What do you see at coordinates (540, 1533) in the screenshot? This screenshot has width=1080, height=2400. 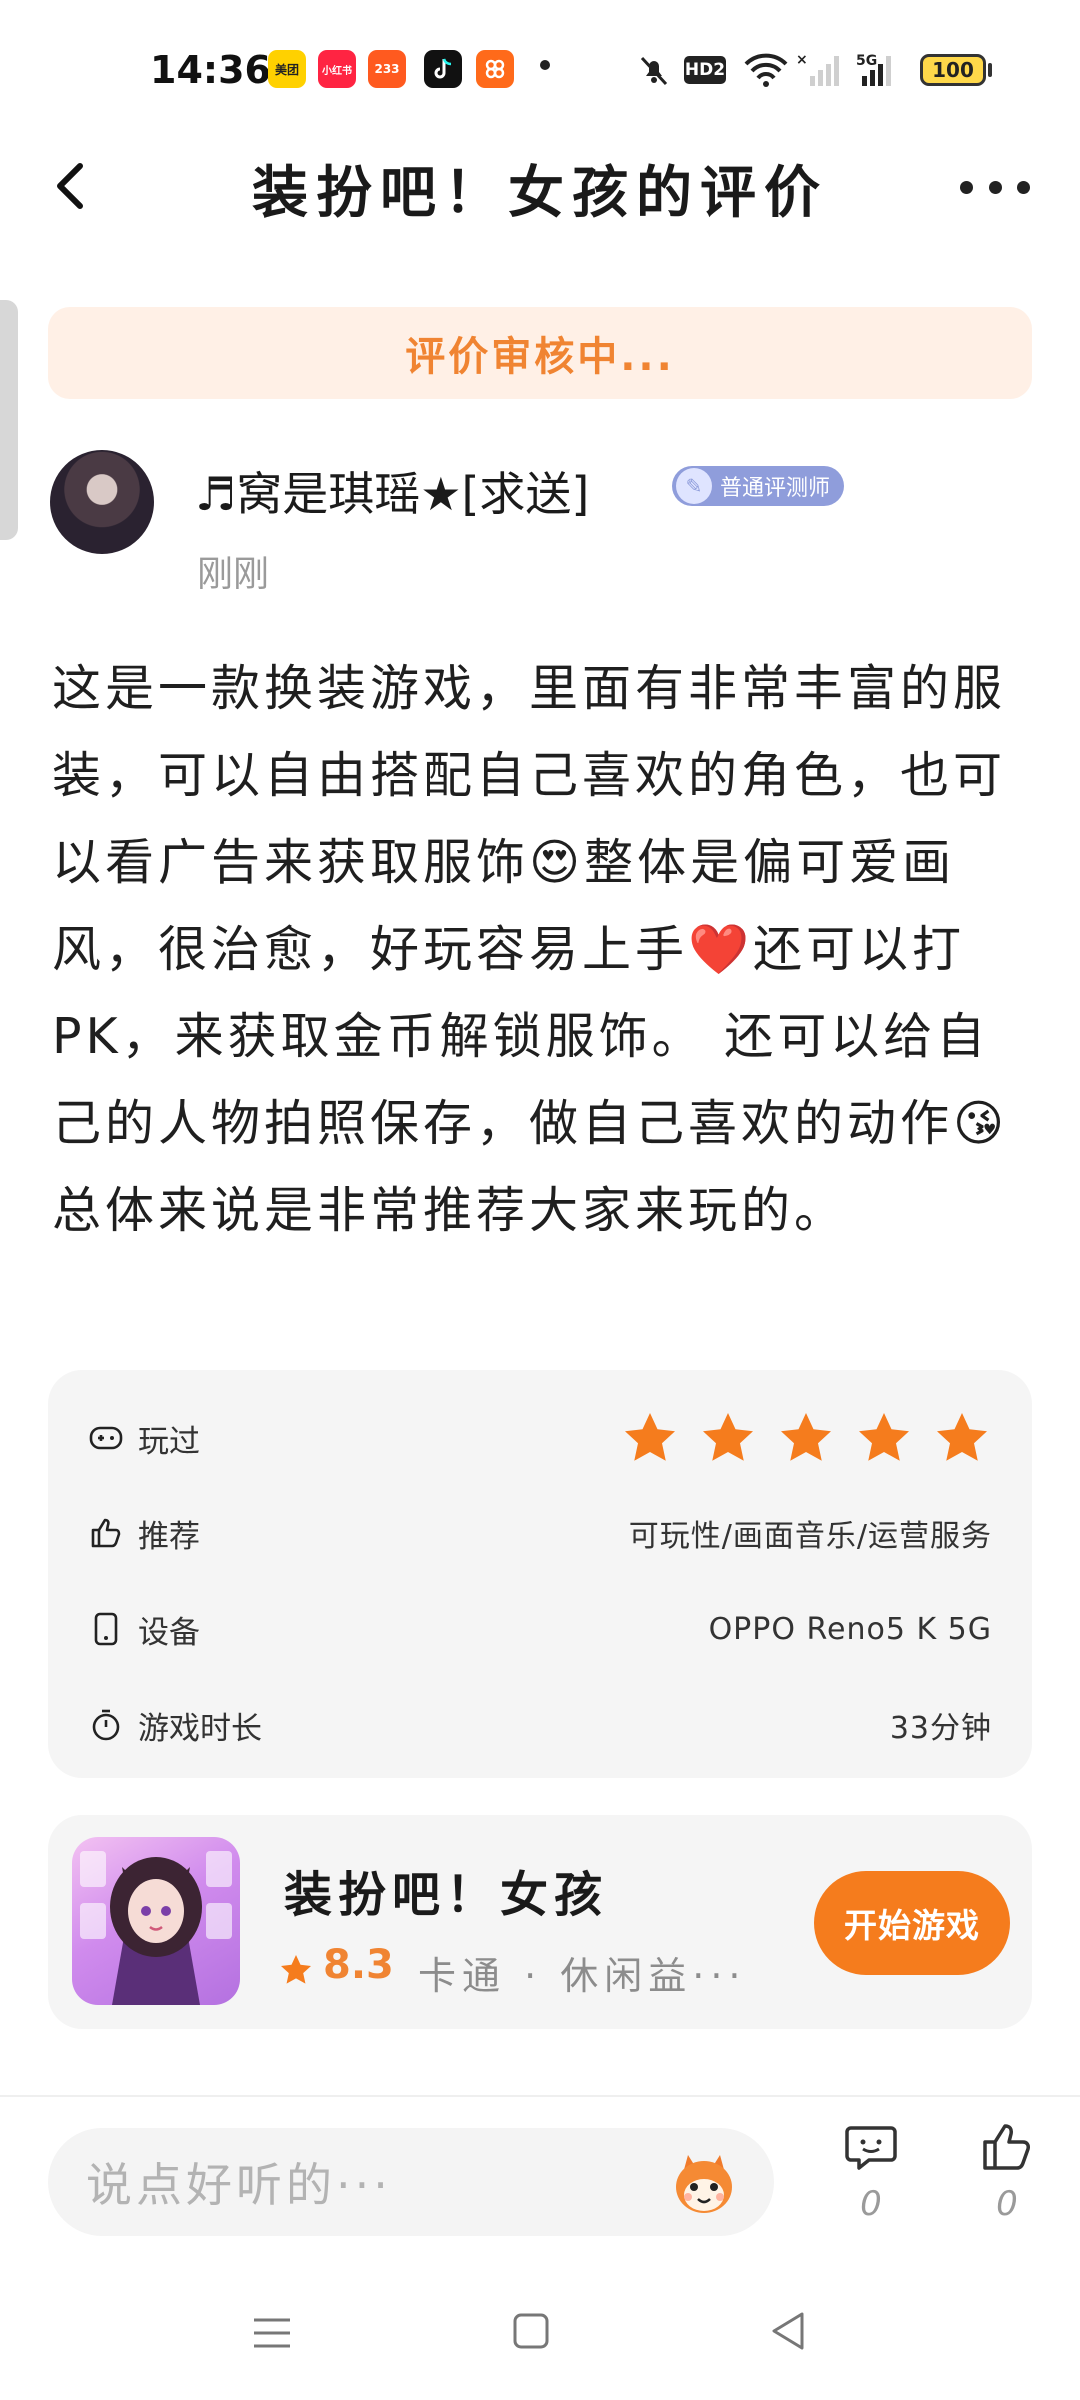 I see `recommend-row: 推荐 可玩性/画面音乐/运营服务` at bounding box center [540, 1533].